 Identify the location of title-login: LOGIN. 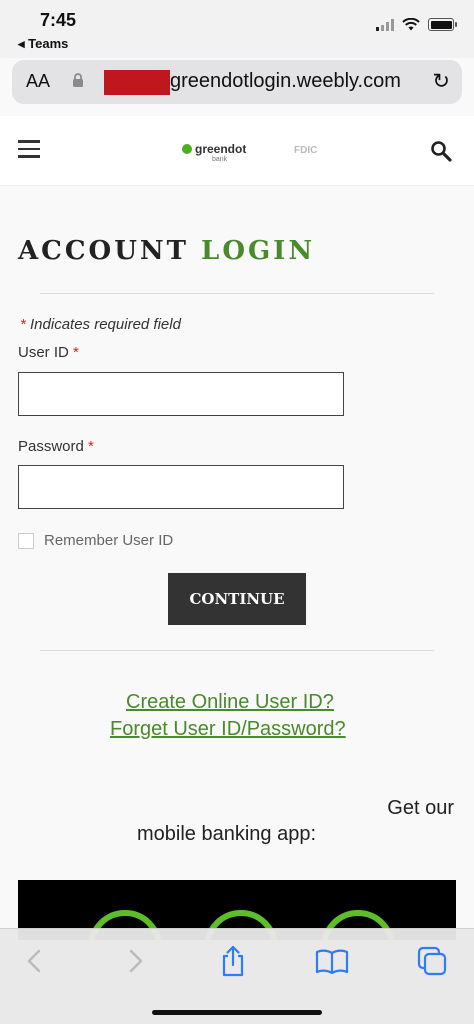
(258, 251).